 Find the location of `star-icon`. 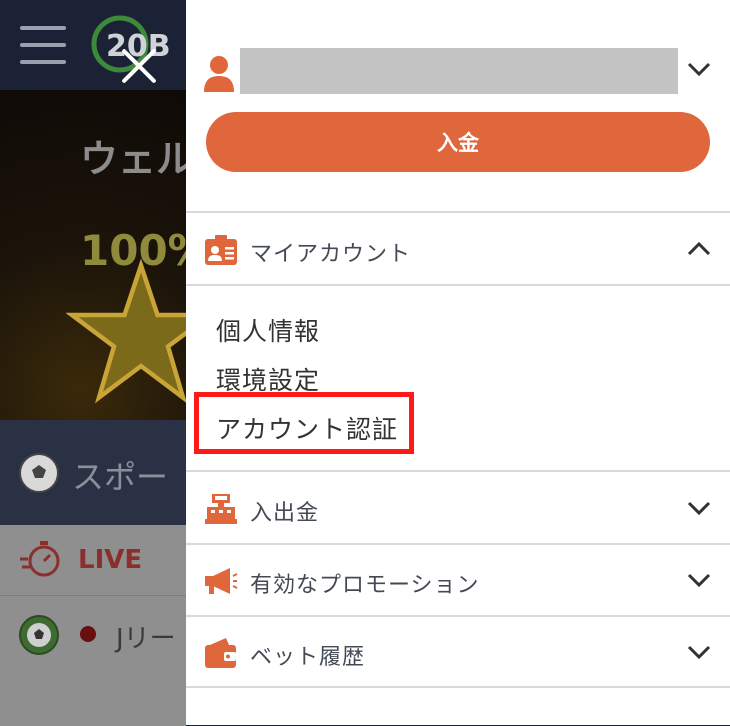

star-icon is located at coordinates (126, 331).